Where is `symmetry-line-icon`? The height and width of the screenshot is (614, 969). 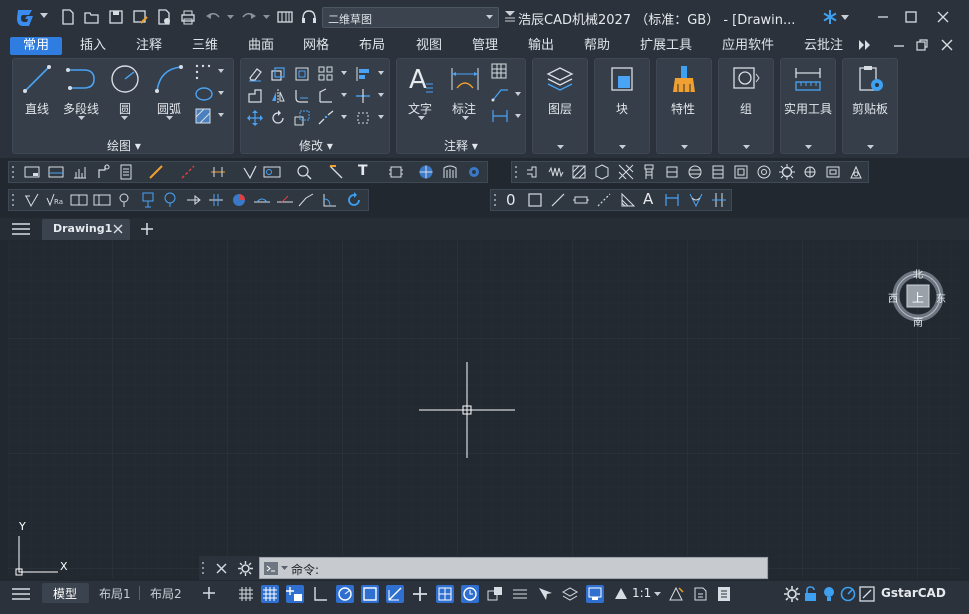 symmetry-line-icon is located at coordinates (218, 172).